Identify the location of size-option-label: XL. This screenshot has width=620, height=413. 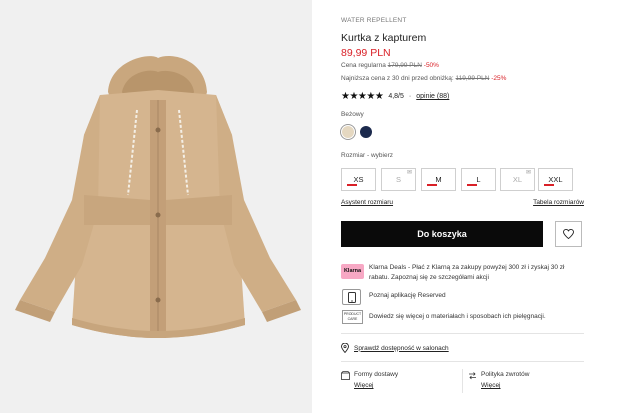
(517, 179).